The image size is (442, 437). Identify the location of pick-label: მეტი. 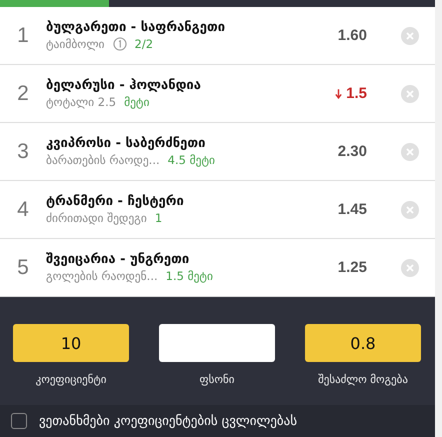
(137, 102).